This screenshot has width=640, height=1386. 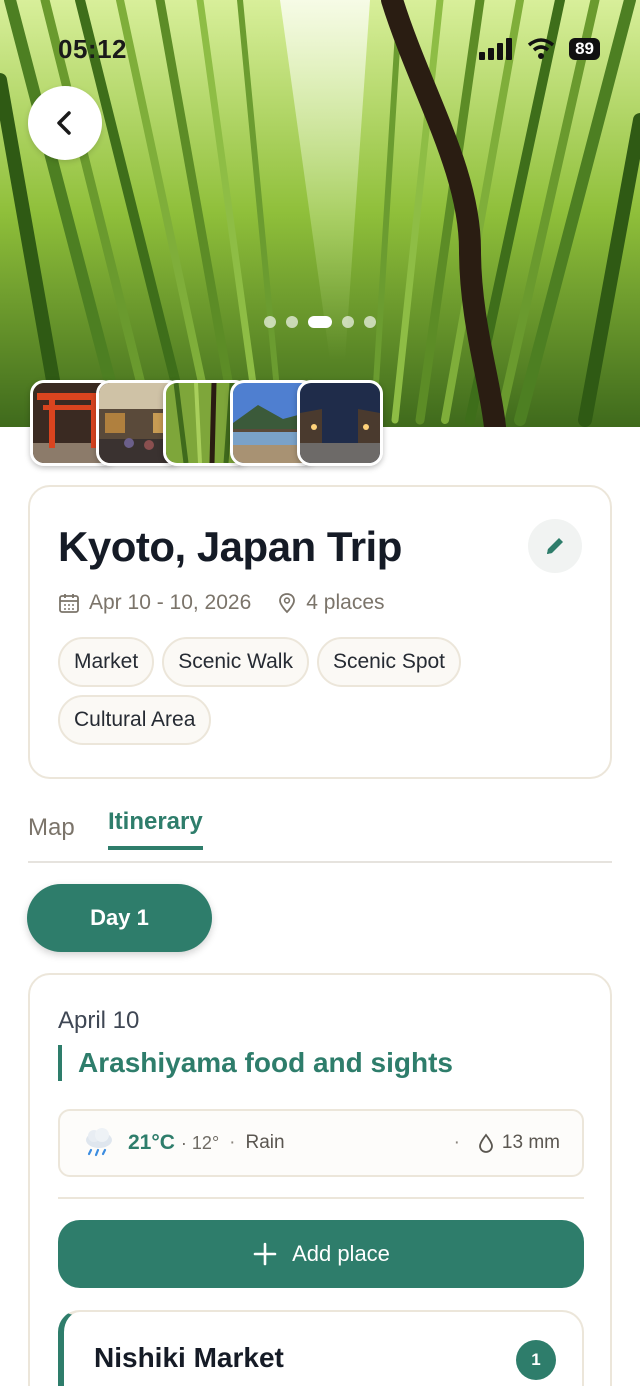 What do you see at coordinates (584, 49) in the screenshot?
I see `battery-indicator: 89` at bounding box center [584, 49].